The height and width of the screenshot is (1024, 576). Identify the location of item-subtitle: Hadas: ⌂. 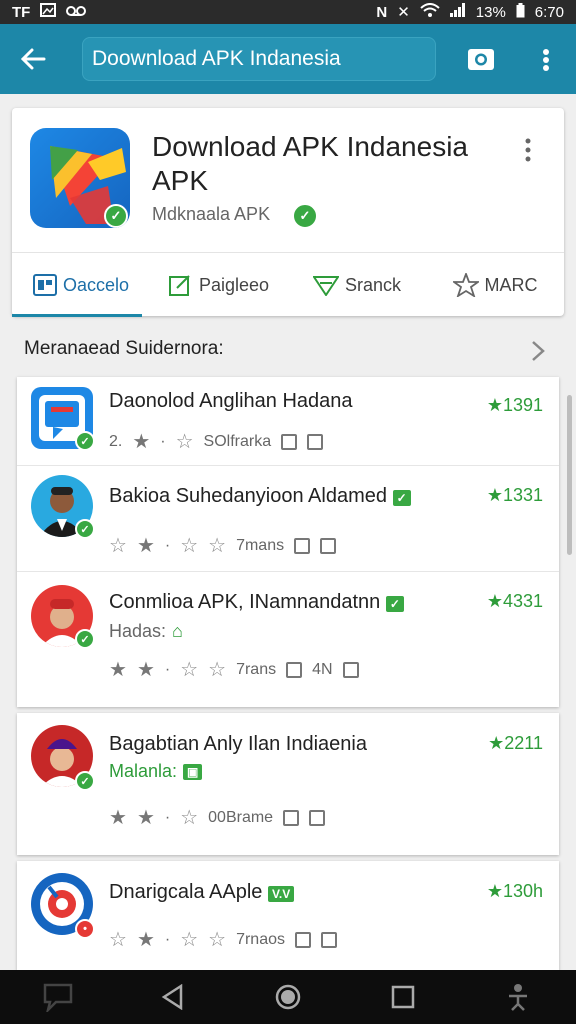
(146, 631).